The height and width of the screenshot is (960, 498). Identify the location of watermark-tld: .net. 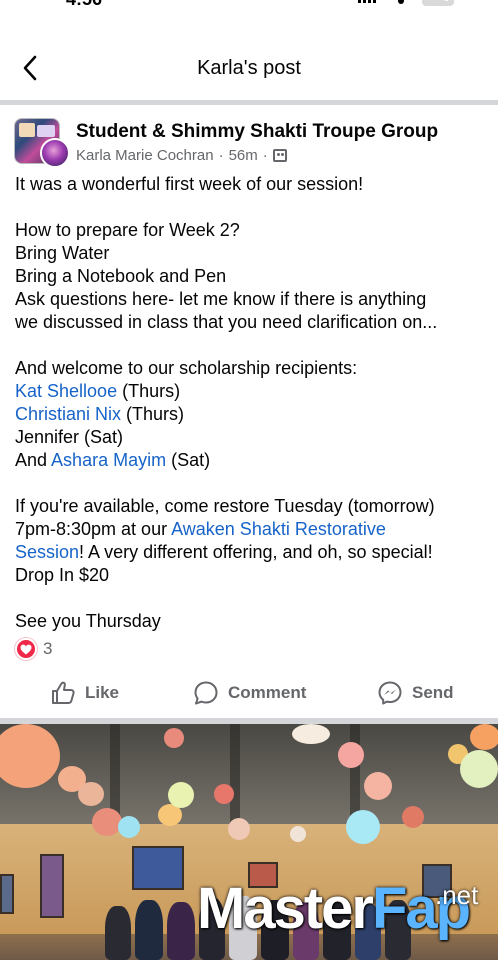
(457, 895).